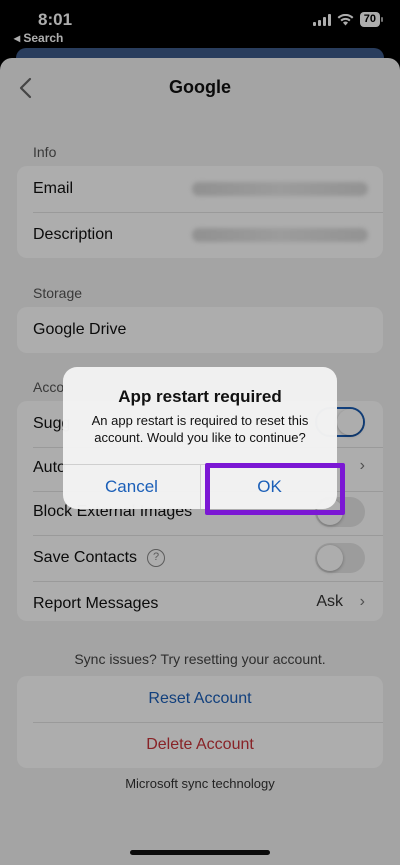 The height and width of the screenshot is (865, 400). Describe the element at coordinates (200, 396) in the screenshot. I see `alert-title: App restart required` at that location.